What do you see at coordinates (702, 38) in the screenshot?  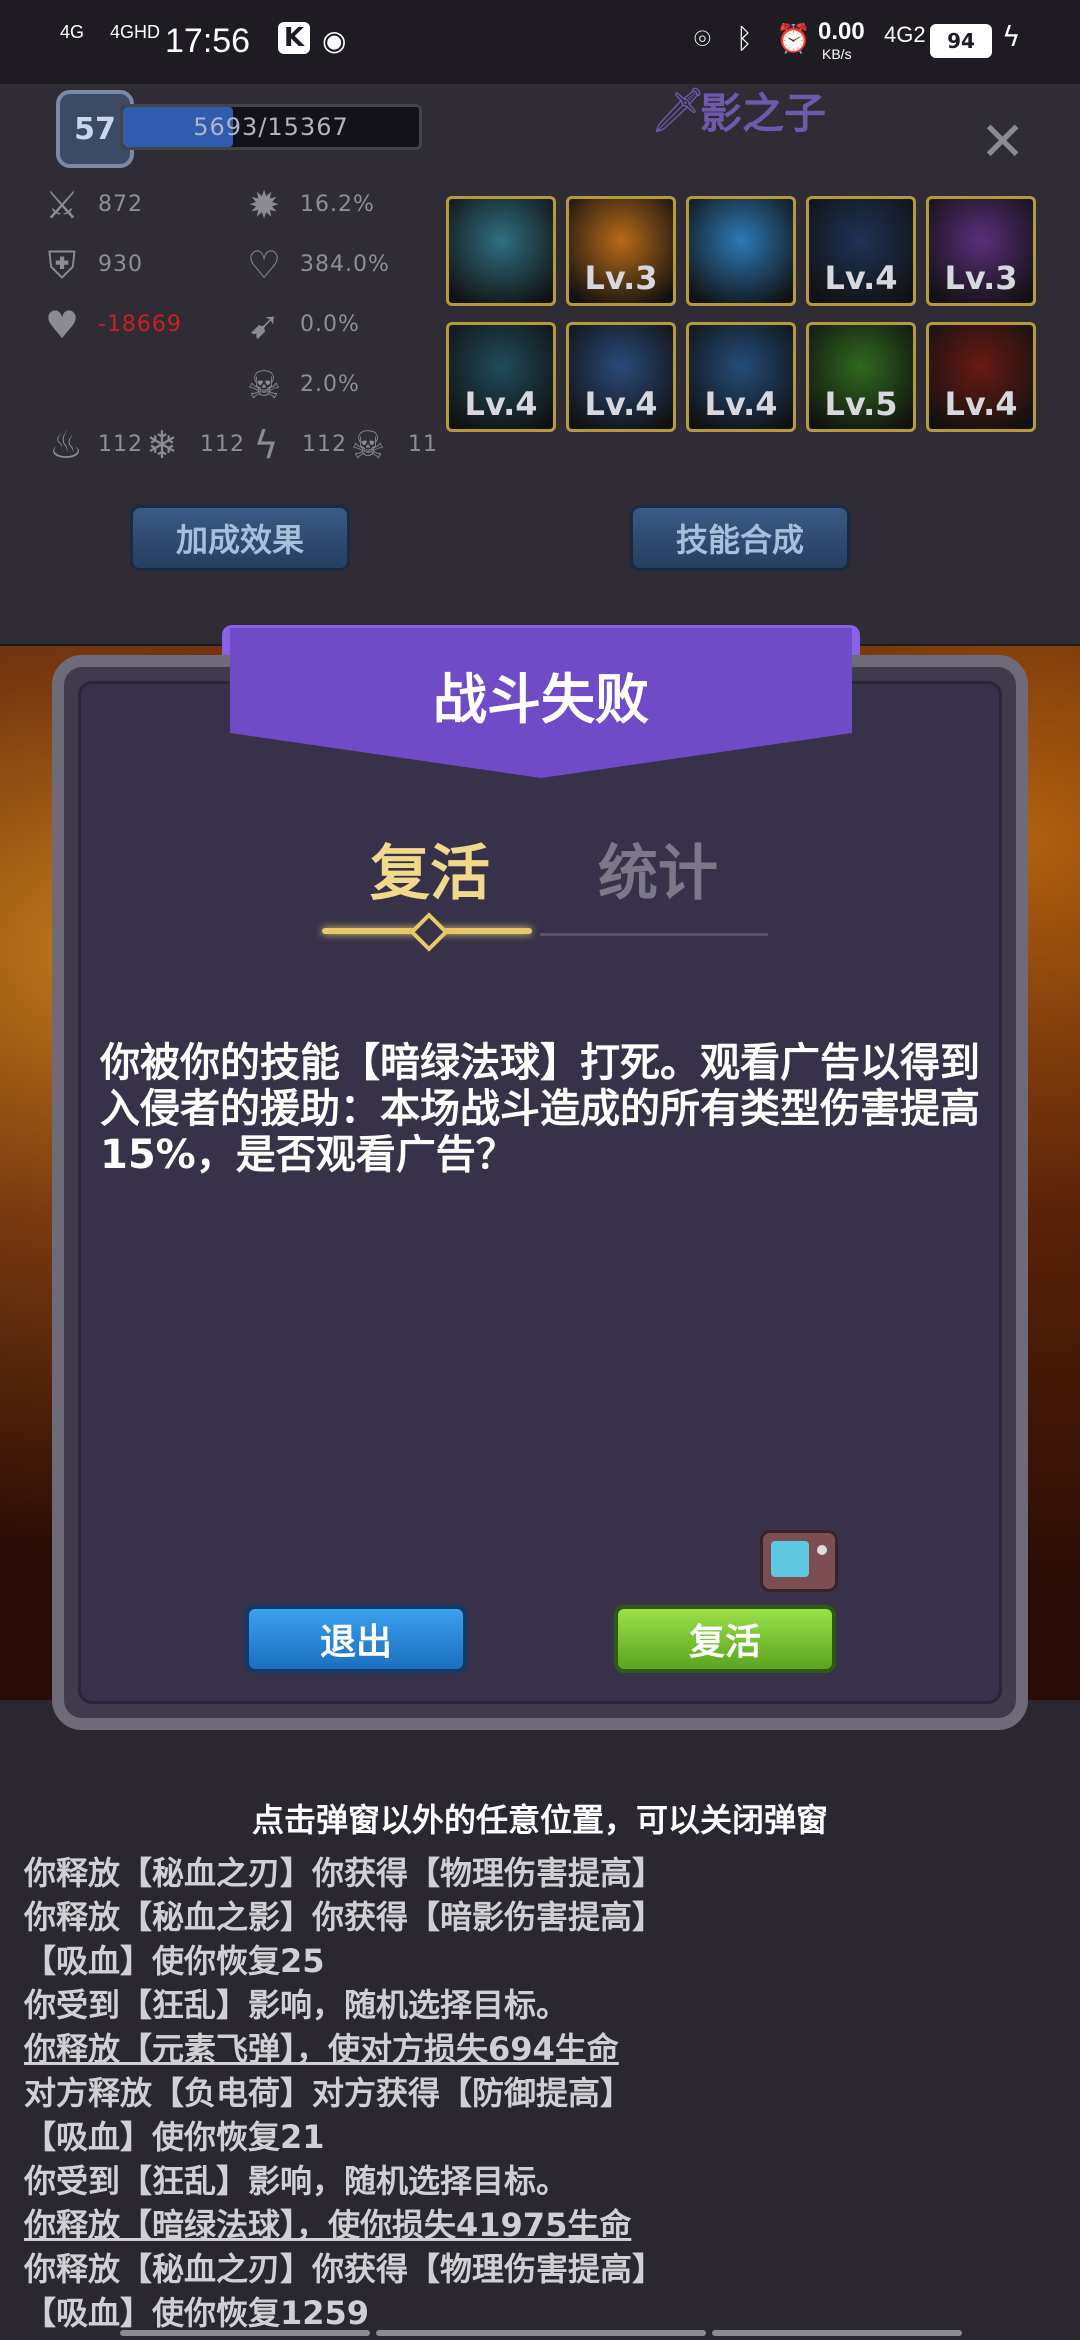 I see `location-icon: ⌾` at bounding box center [702, 38].